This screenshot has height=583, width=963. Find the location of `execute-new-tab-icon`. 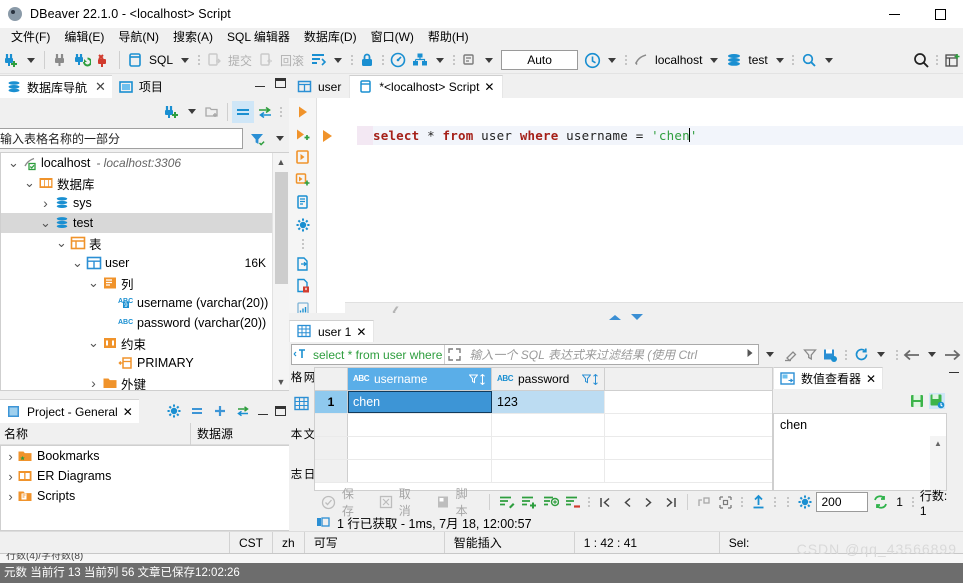

execute-new-tab-icon is located at coordinates (303, 157).